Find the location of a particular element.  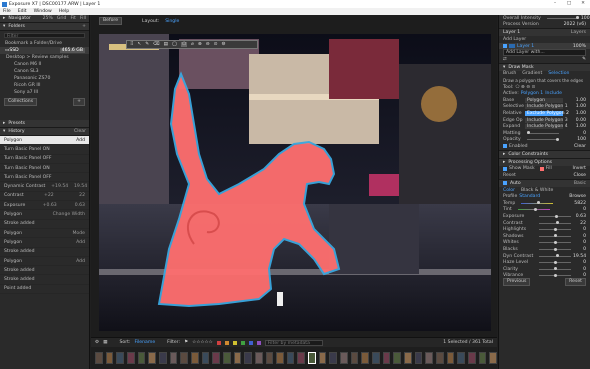

history-clear-button: Clear is located at coordinates (80, 131).